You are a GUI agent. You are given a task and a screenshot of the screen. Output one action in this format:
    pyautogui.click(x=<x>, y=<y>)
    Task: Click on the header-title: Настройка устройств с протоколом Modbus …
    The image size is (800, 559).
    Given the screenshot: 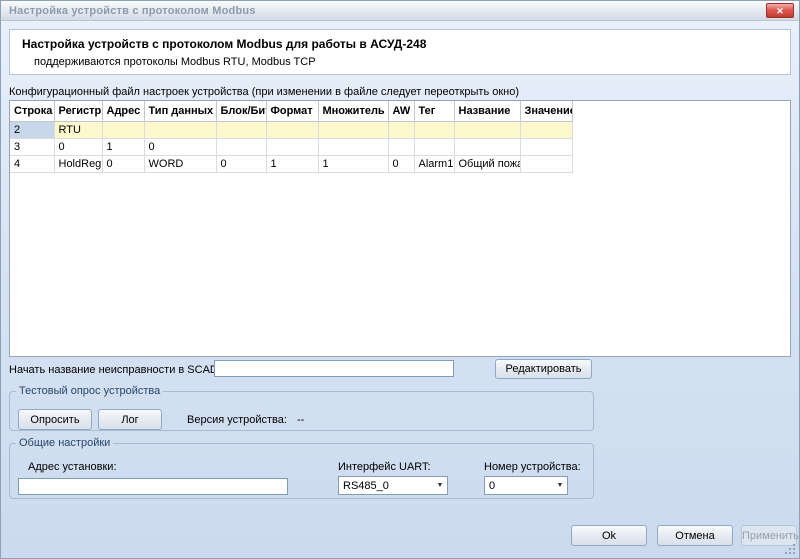 What is the action you would take?
    pyautogui.click(x=224, y=44)
    